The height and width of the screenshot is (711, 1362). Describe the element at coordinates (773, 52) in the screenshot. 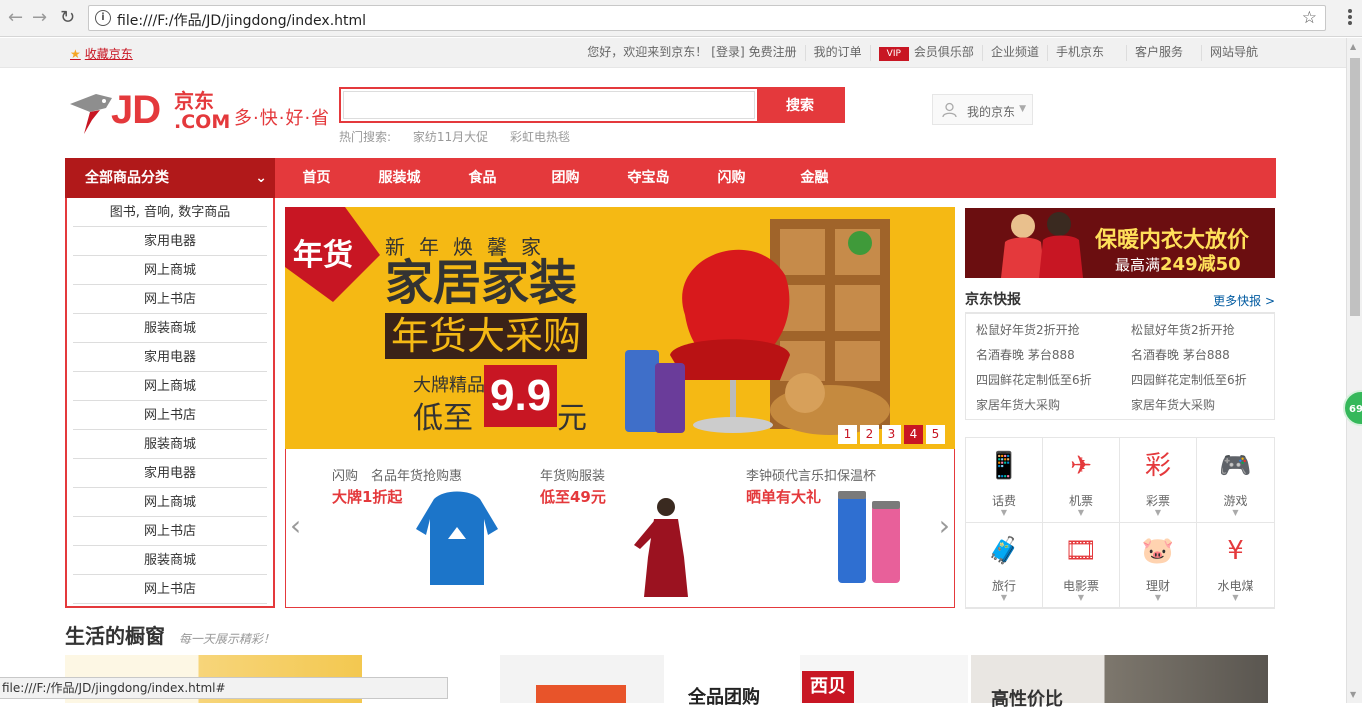

I see `register-link: 免费注册` at that location.